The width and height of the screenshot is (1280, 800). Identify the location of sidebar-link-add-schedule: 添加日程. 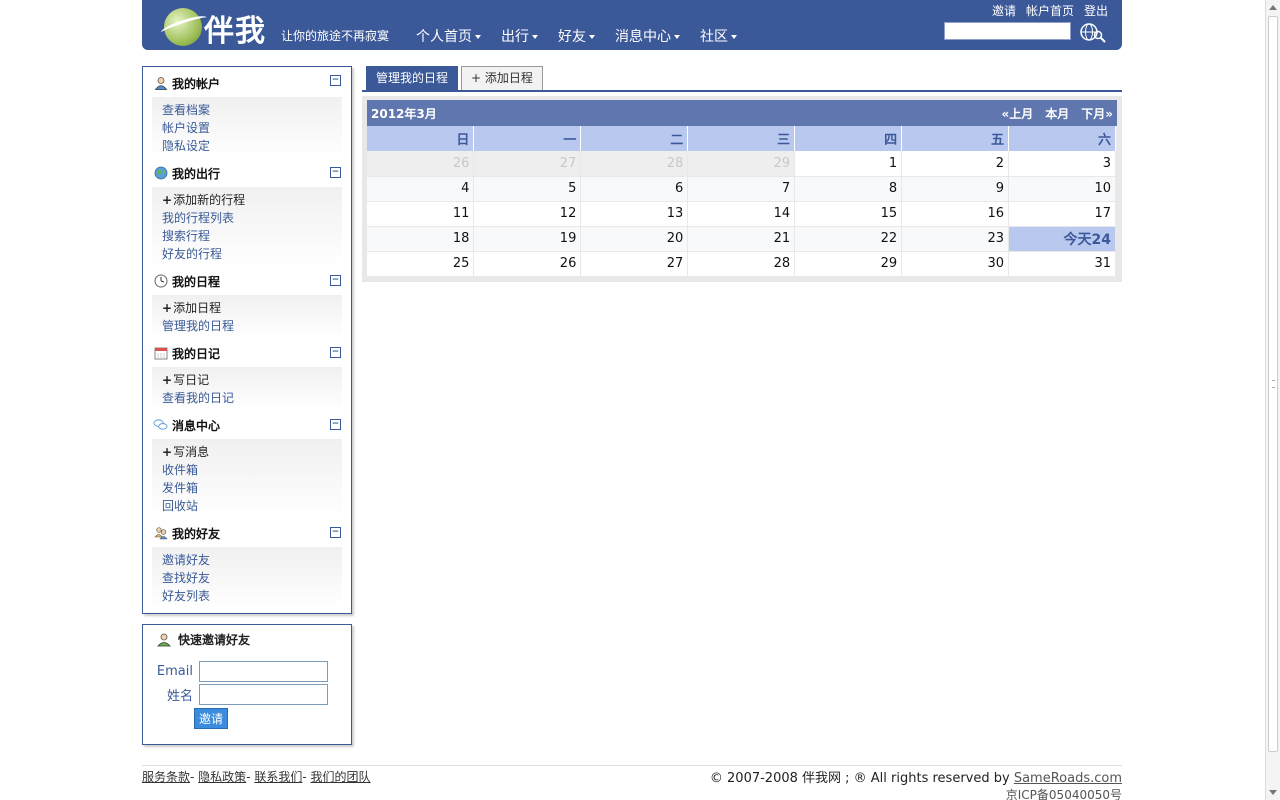
(252, 308).